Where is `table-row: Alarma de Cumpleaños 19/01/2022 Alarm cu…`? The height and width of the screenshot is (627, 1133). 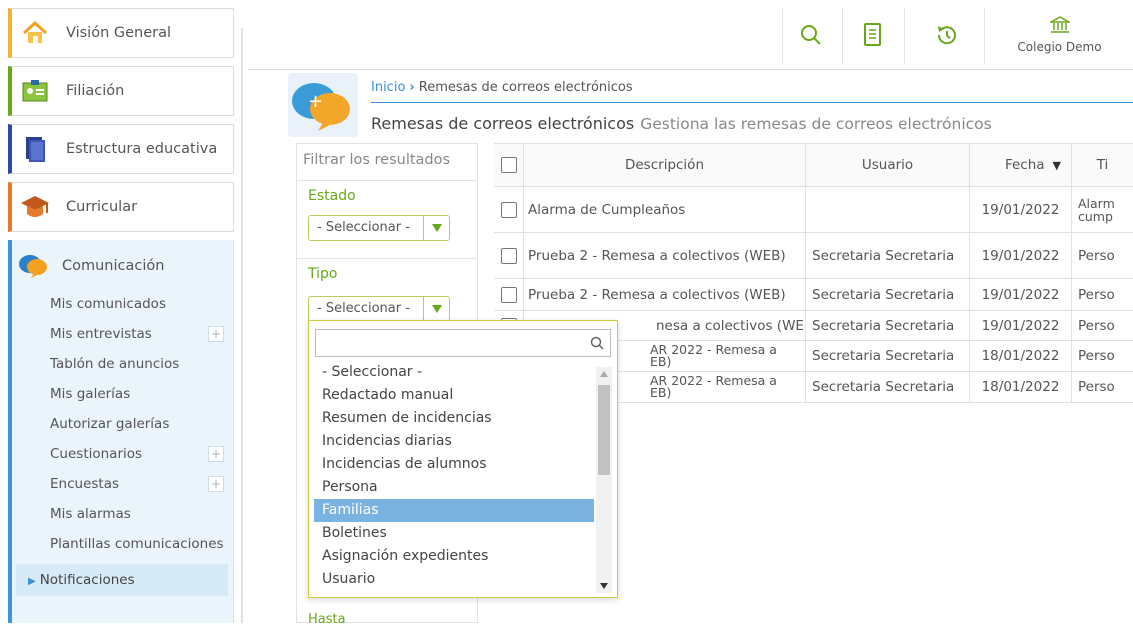 table-row: Alarma de Cumpleaños 19/01/2022 Alarm cu… is located at coordinates (813, 210).